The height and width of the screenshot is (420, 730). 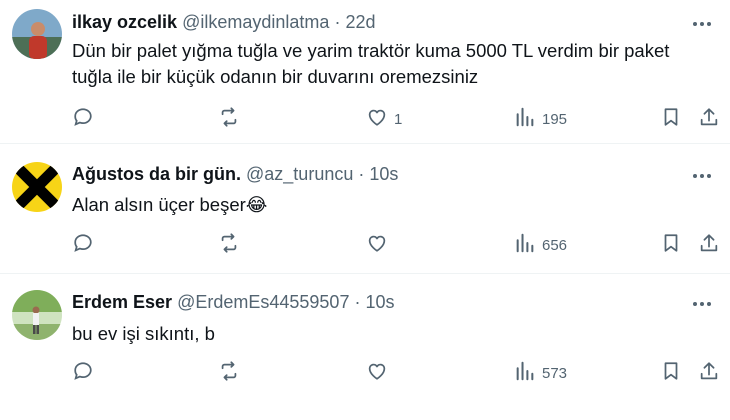 I want to click on author-name: Ağustos da bir gün., so click(x=156, y=174).